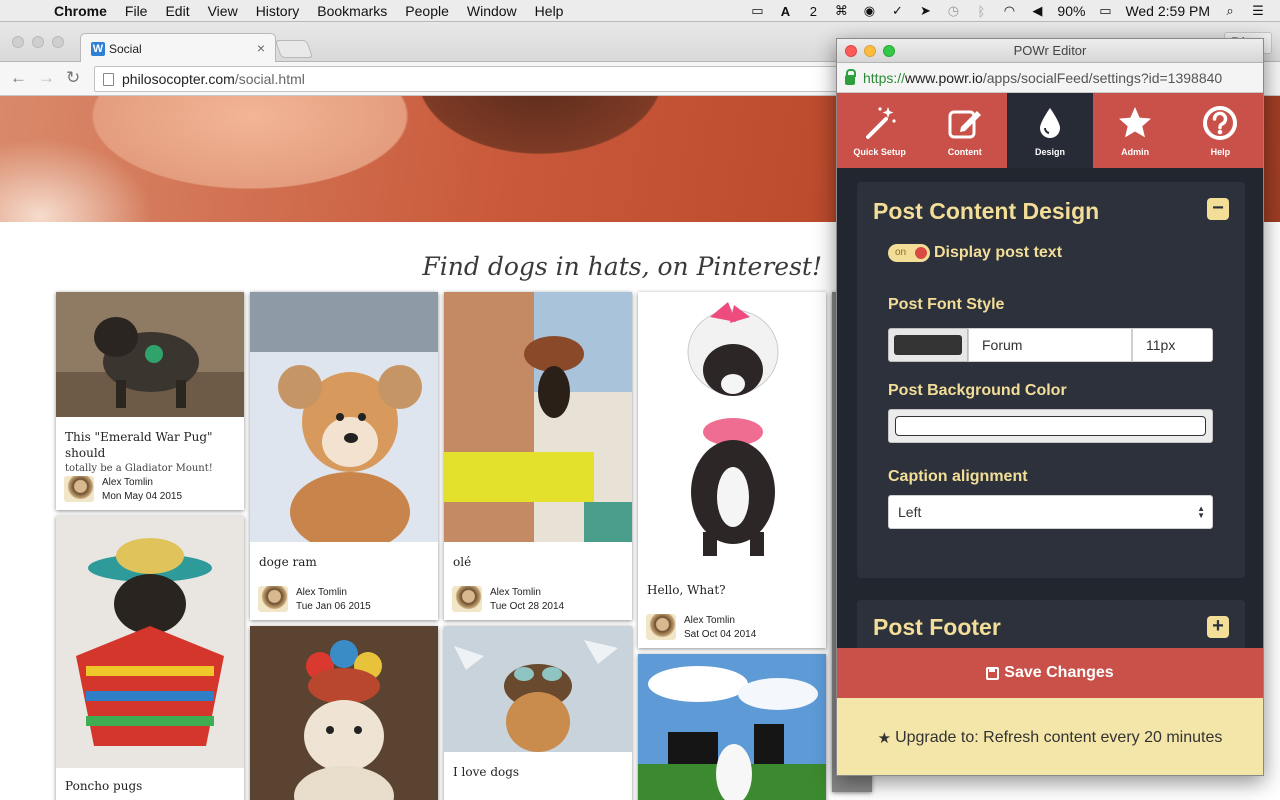 Image resolution: width=1280 pixels, height=800 pixels. I want to click on bluetooth-icon: ᛒ, so click(981, 11).